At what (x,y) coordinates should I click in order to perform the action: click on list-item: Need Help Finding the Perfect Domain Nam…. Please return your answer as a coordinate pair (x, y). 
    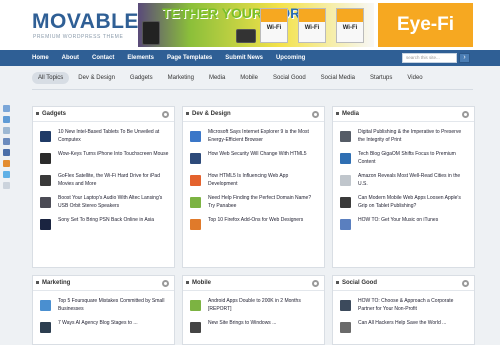
    Looking at the image, I should click on (254, 204).